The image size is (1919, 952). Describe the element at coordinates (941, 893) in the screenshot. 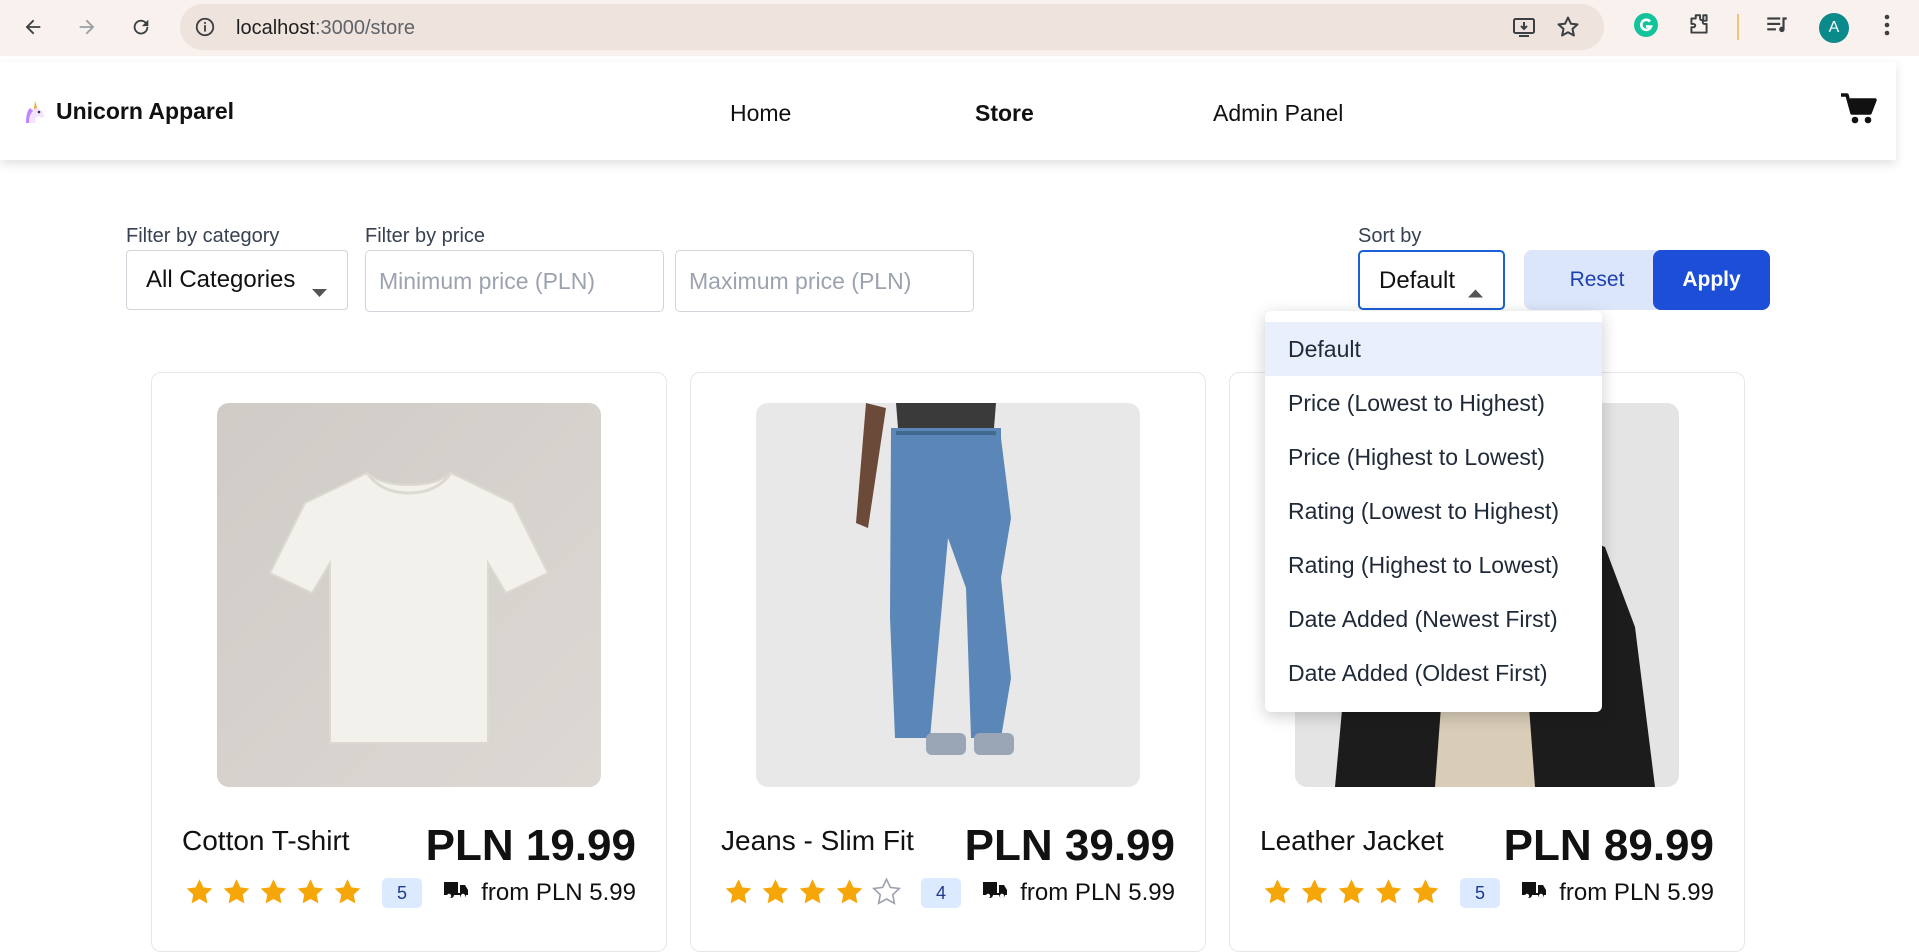

I see `rating-badge: 4` at that location.